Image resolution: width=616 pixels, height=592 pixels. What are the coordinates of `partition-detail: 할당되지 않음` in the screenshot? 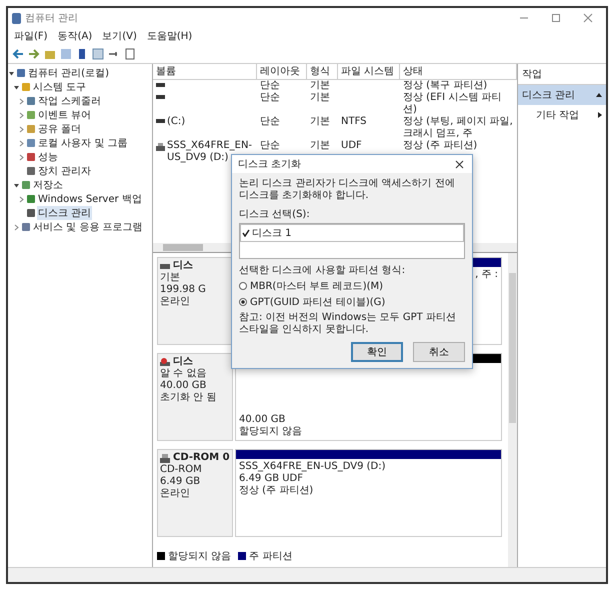 It's located at (271, 432).